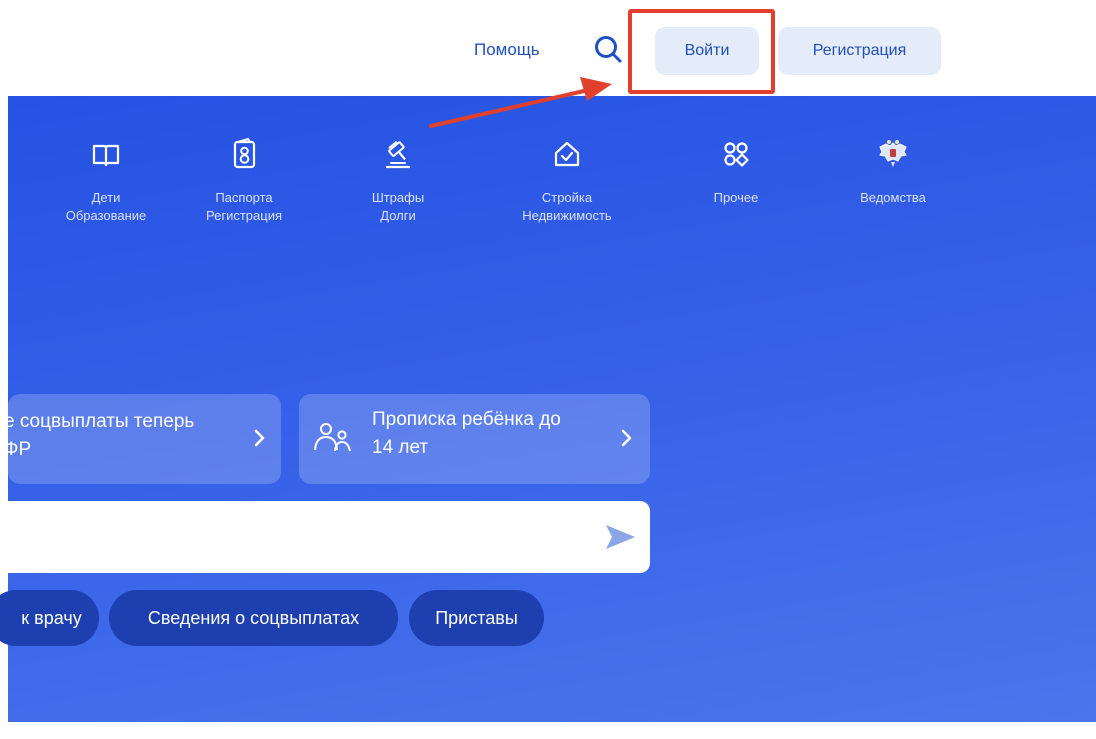  Describe the element at coordinates (893, 172) in the screenshot. I see `category-departments: Ведомства` at that location.